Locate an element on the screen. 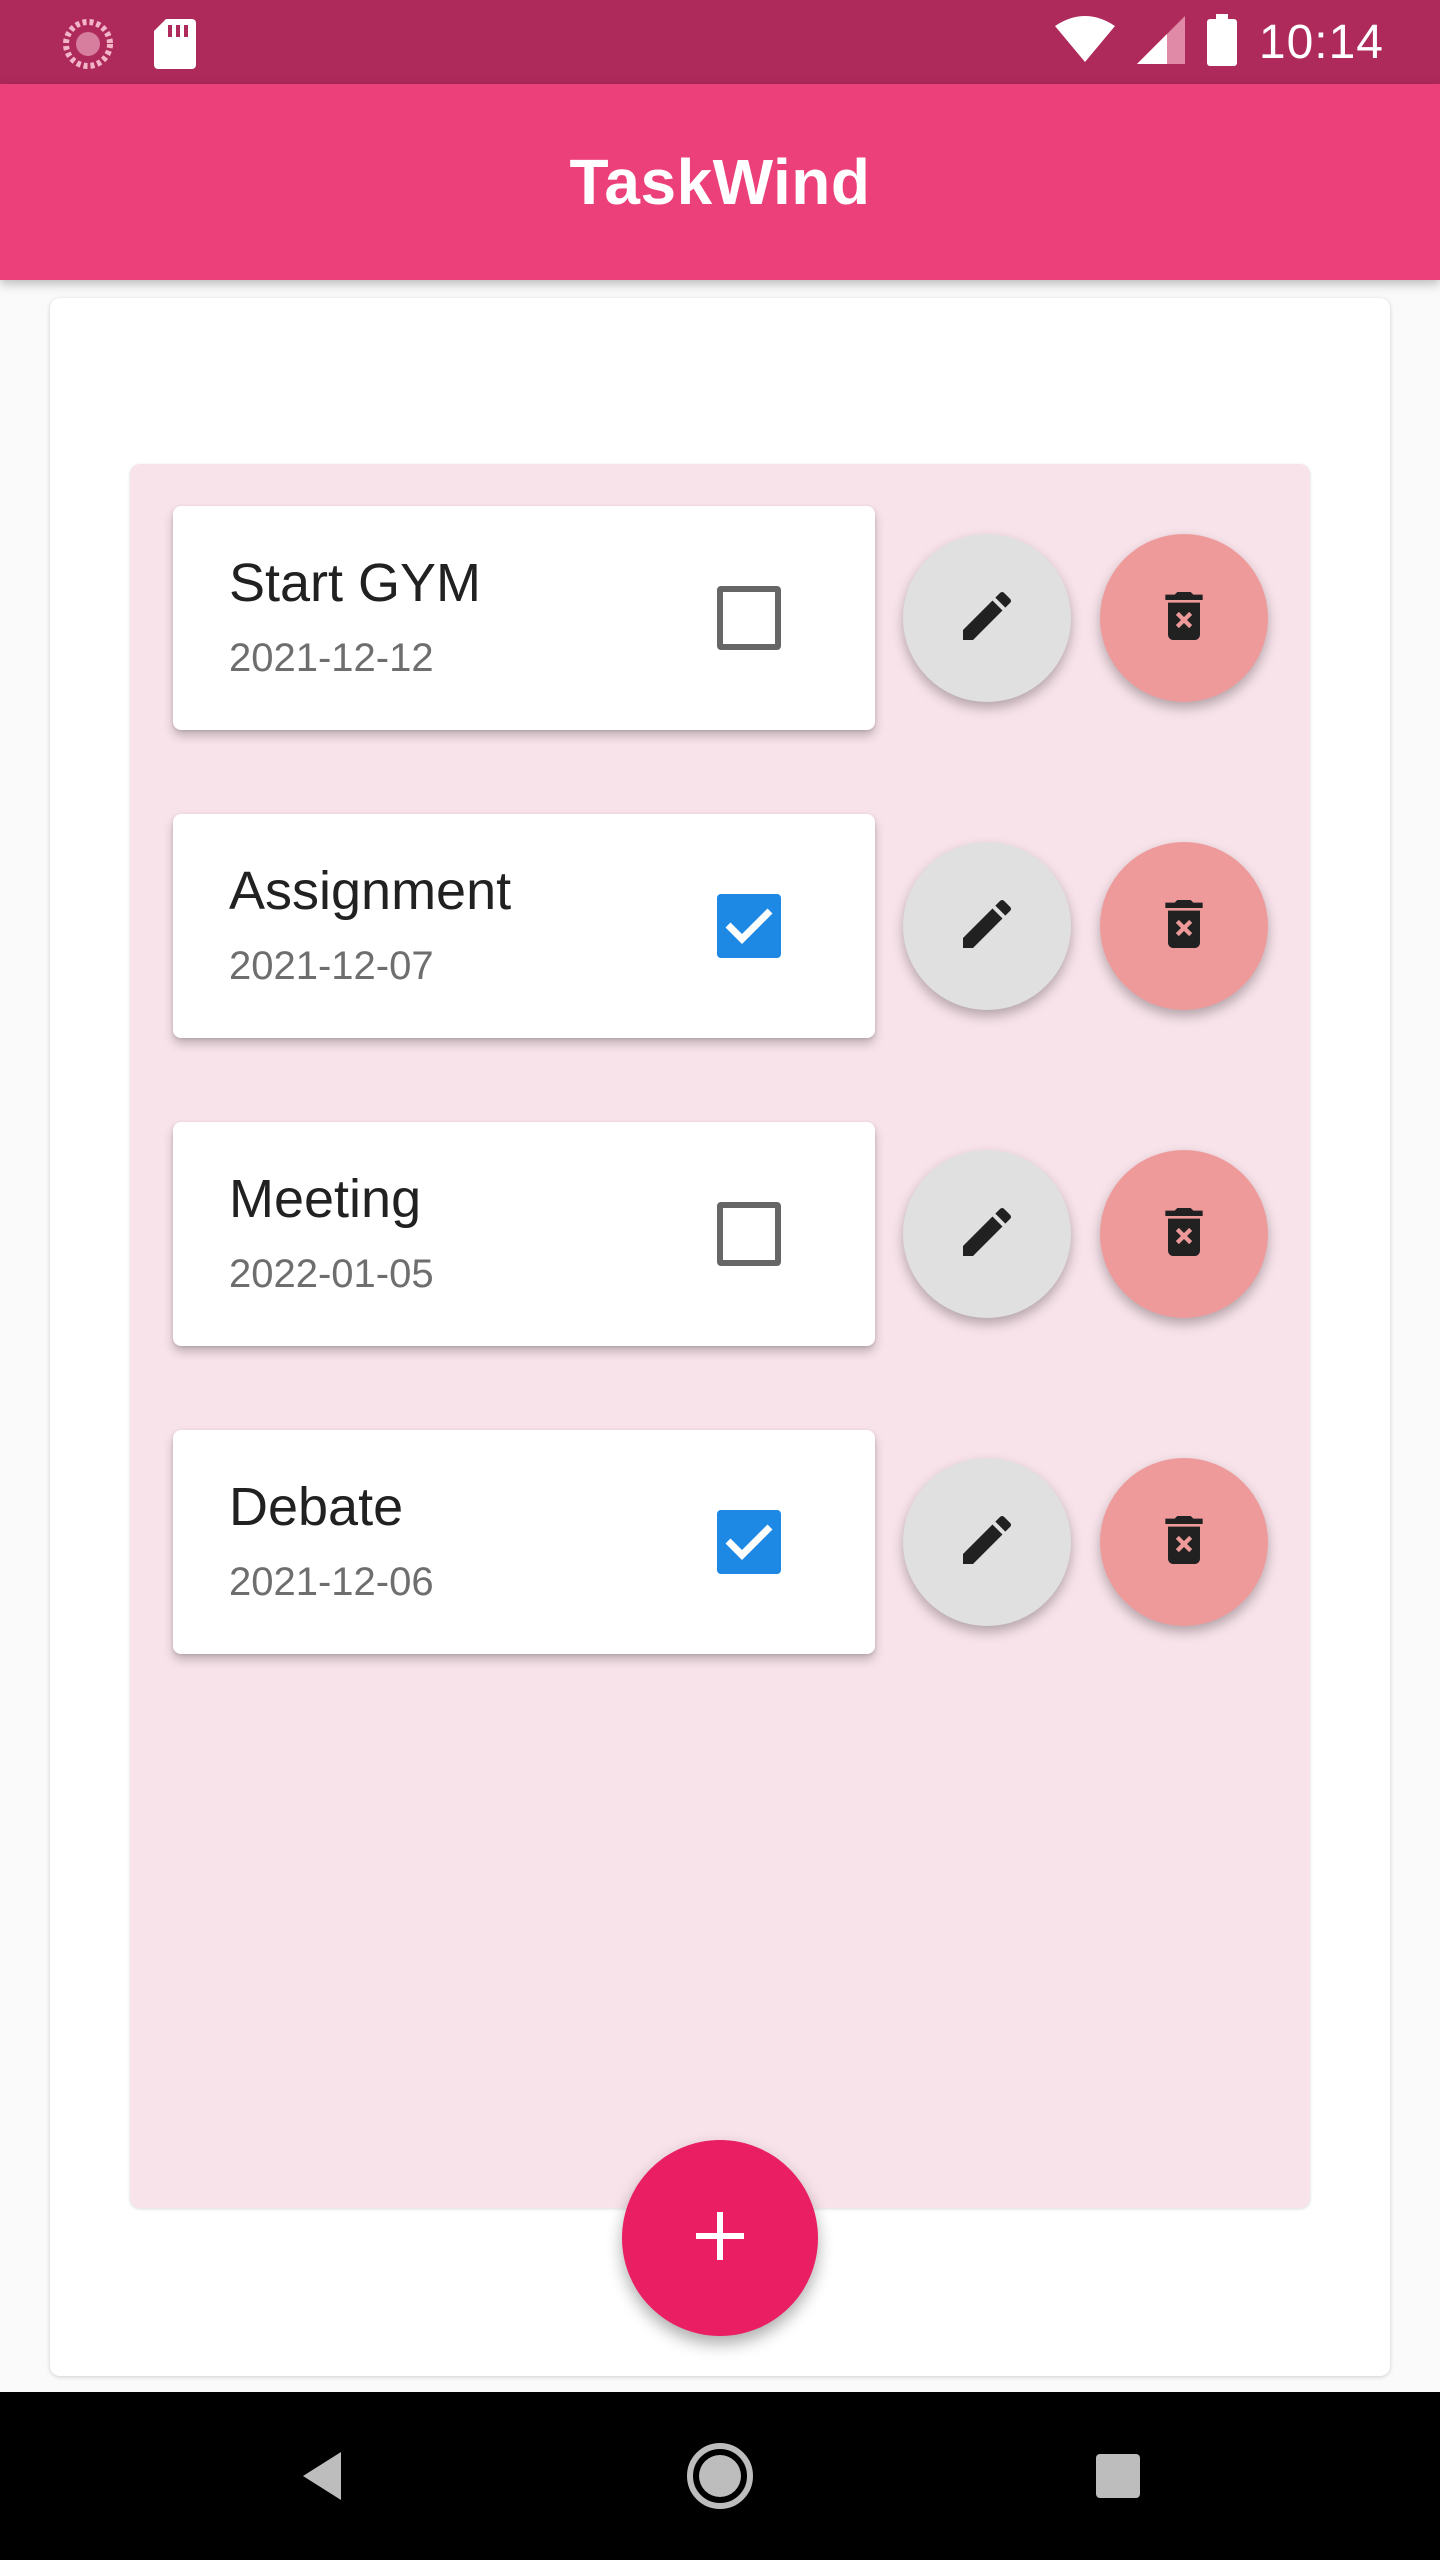 The image size is (1440, 2560). recents-icon is located at coordinates (1118, 2476).